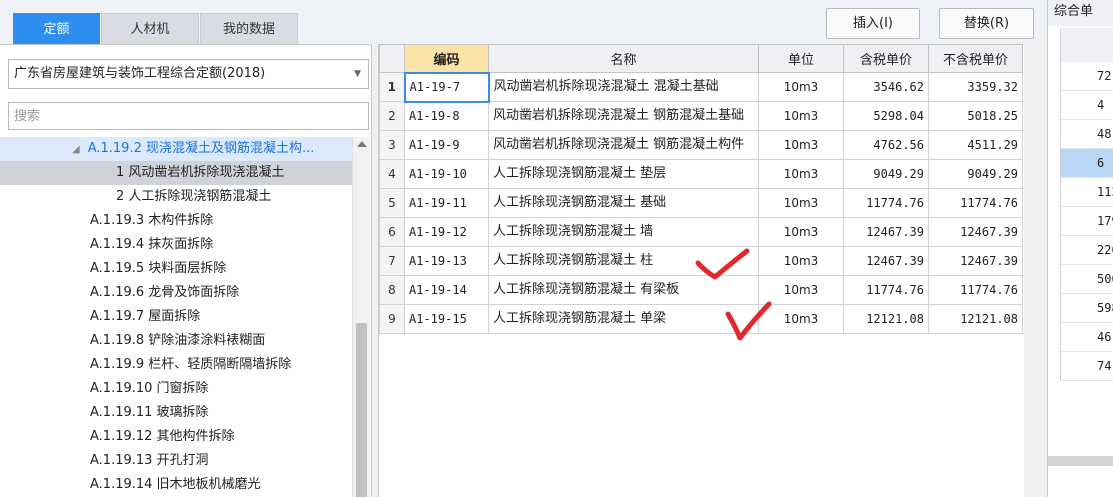  What do you see at coordinates (986, 23) in the screenshot?
I see `replace-button: 替换(R)` at bounding box center [986, 23].